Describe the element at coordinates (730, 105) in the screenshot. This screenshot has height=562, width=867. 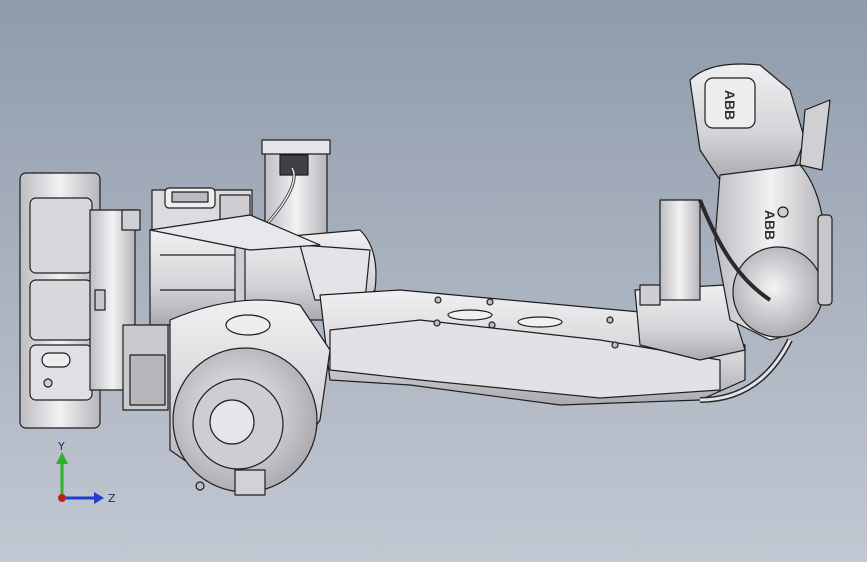
I see `abb-logo-top: ABB` at that location.